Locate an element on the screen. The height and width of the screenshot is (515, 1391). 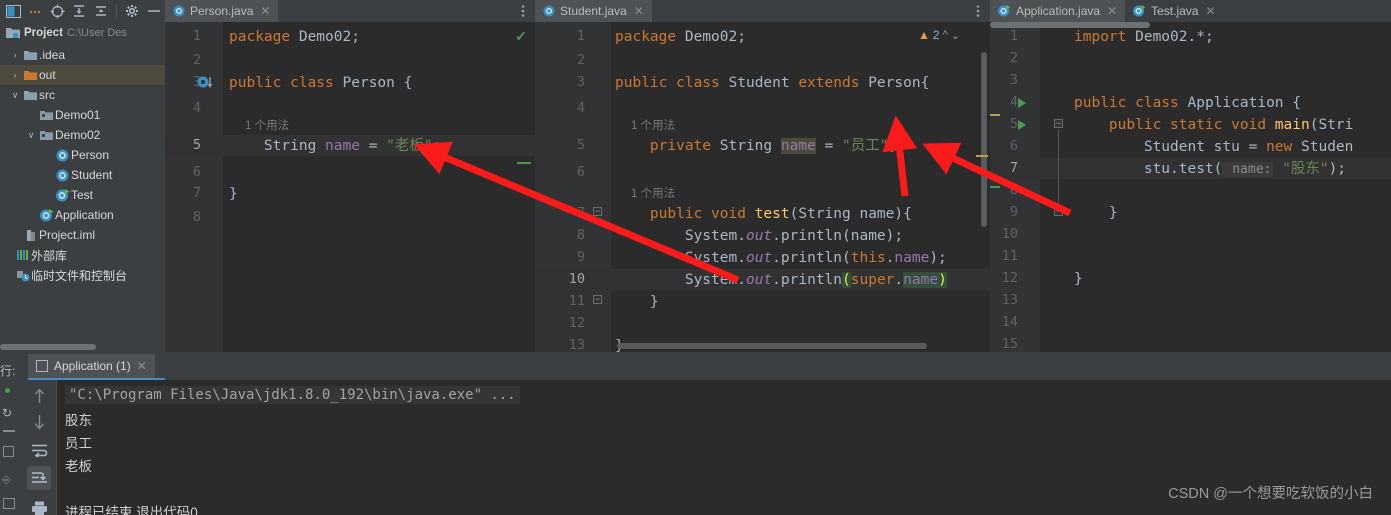
code-line: System.out.println(this.name); is located at coordinates (781, 258).